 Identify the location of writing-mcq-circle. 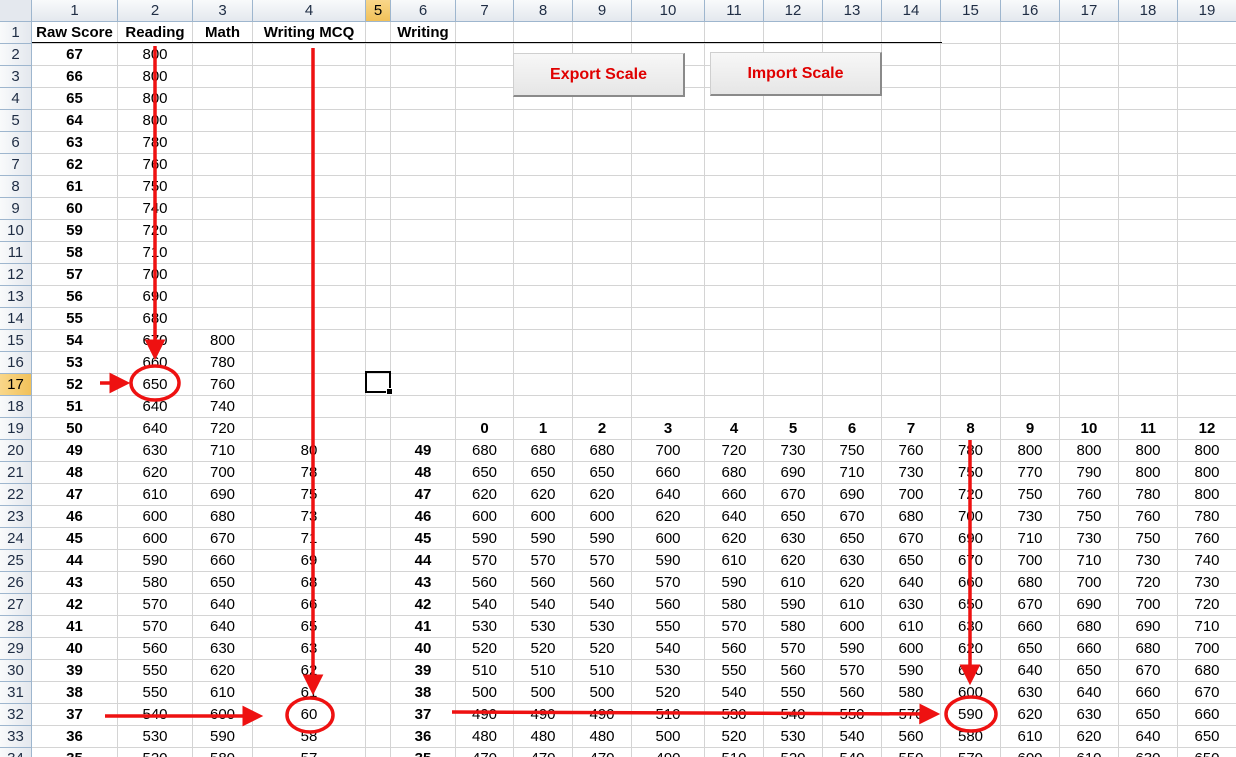
(310, 715).